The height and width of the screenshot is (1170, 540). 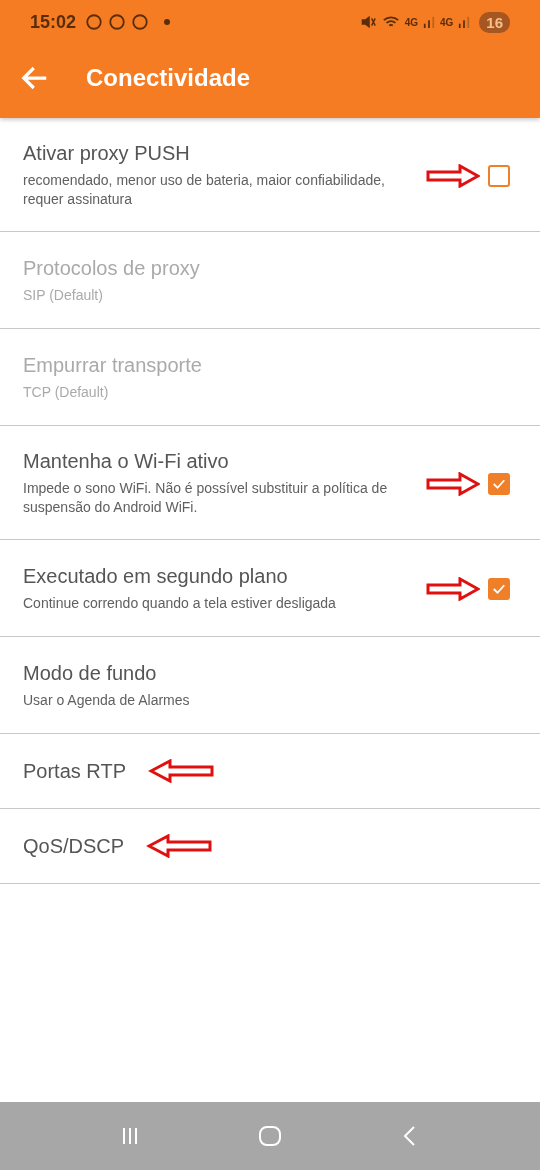 I want to click on setting-title: Empurrar transporte, so click(x=112, y=365).